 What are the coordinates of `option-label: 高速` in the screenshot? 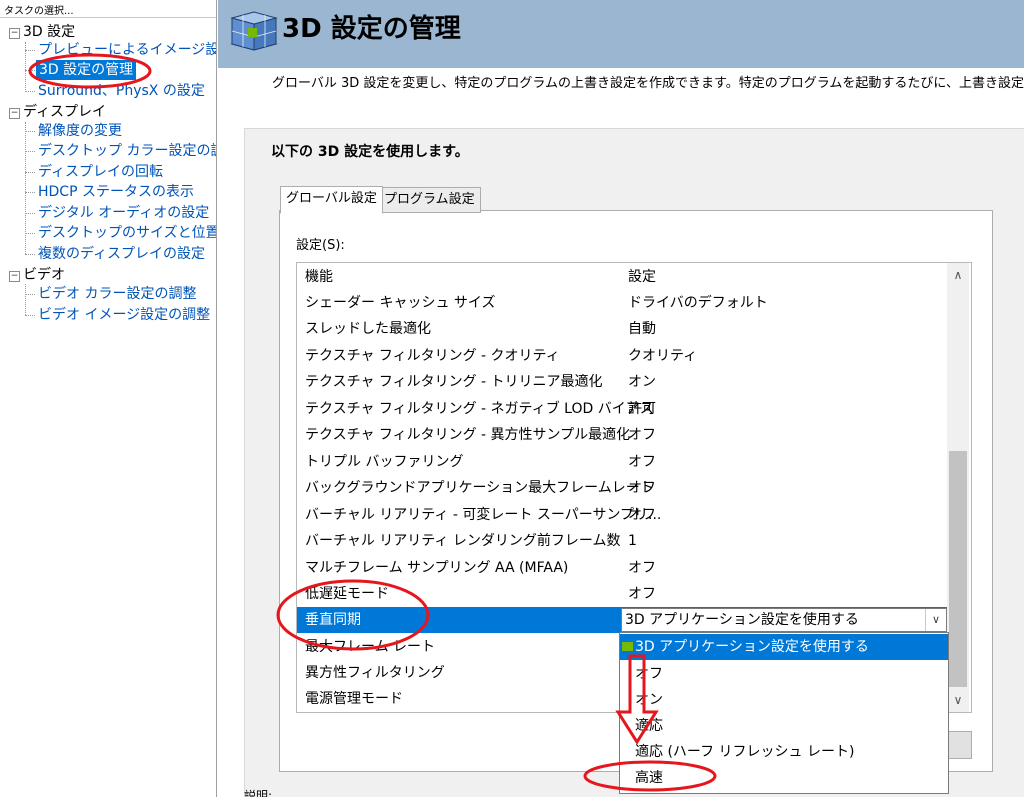 It's located at (649, 778).